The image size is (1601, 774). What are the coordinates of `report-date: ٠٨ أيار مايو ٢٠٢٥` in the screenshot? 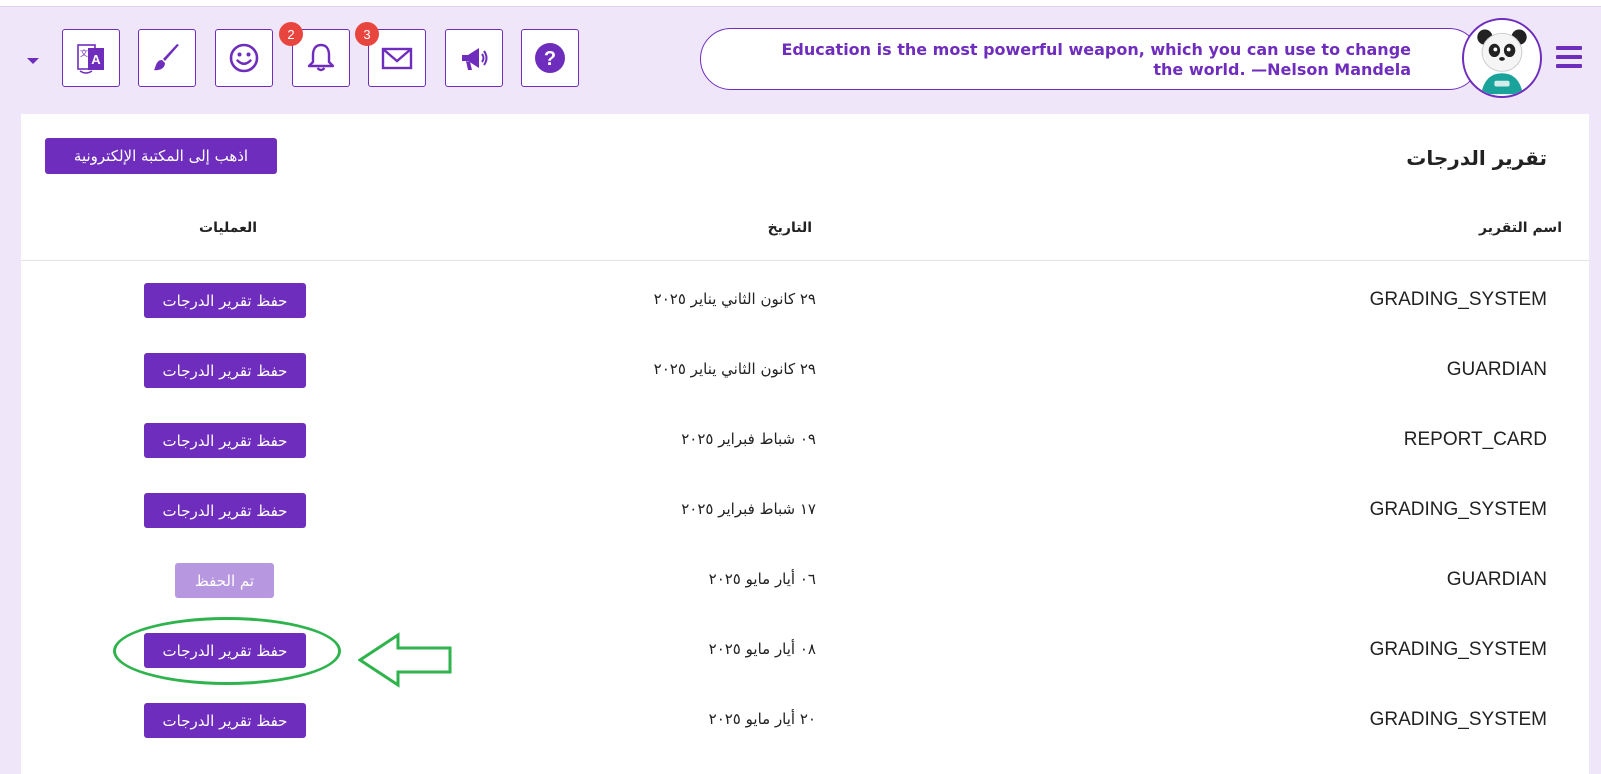 It's located at (762, 649).